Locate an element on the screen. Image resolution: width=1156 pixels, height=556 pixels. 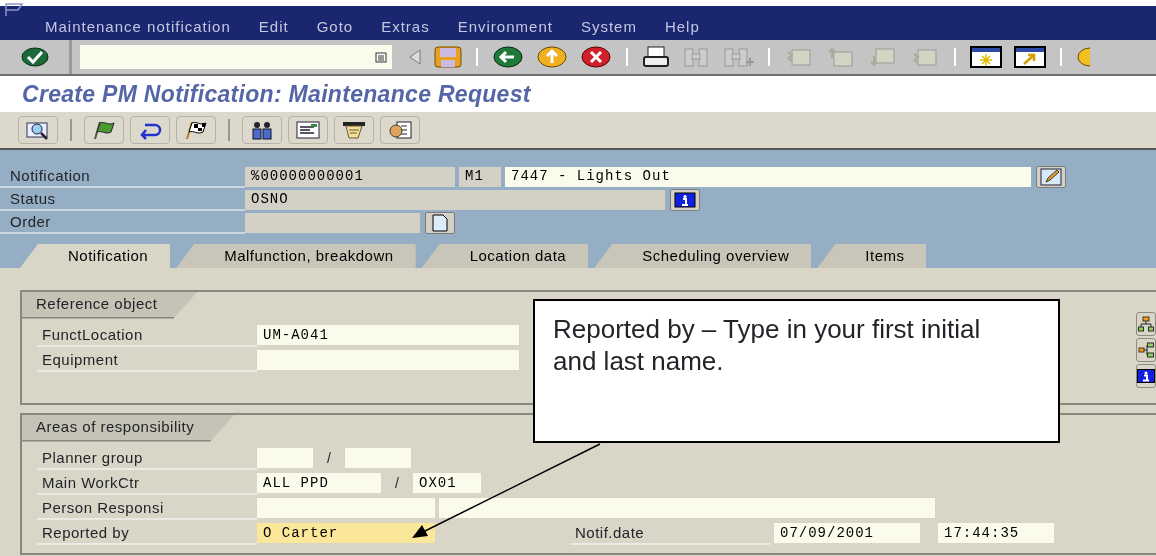
status-label: Status is located at coordinates (122, 199).